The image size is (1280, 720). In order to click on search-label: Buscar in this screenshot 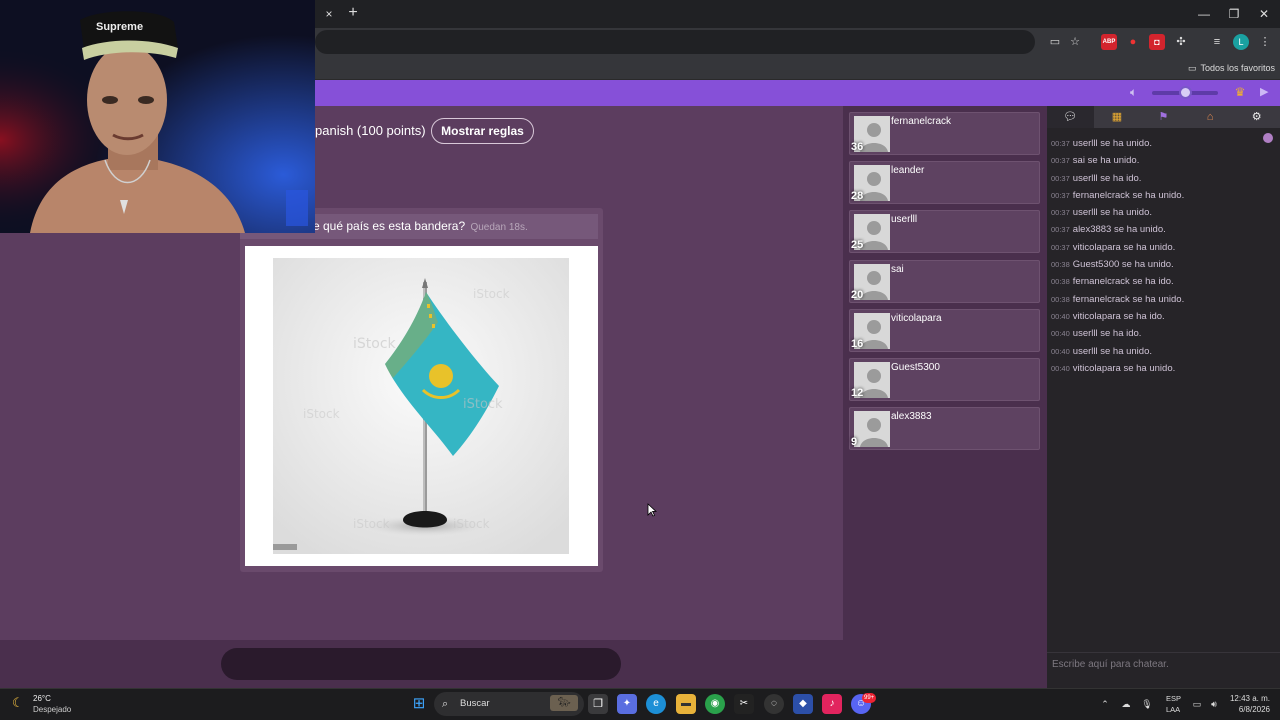, I will do `click(475, 703)`.